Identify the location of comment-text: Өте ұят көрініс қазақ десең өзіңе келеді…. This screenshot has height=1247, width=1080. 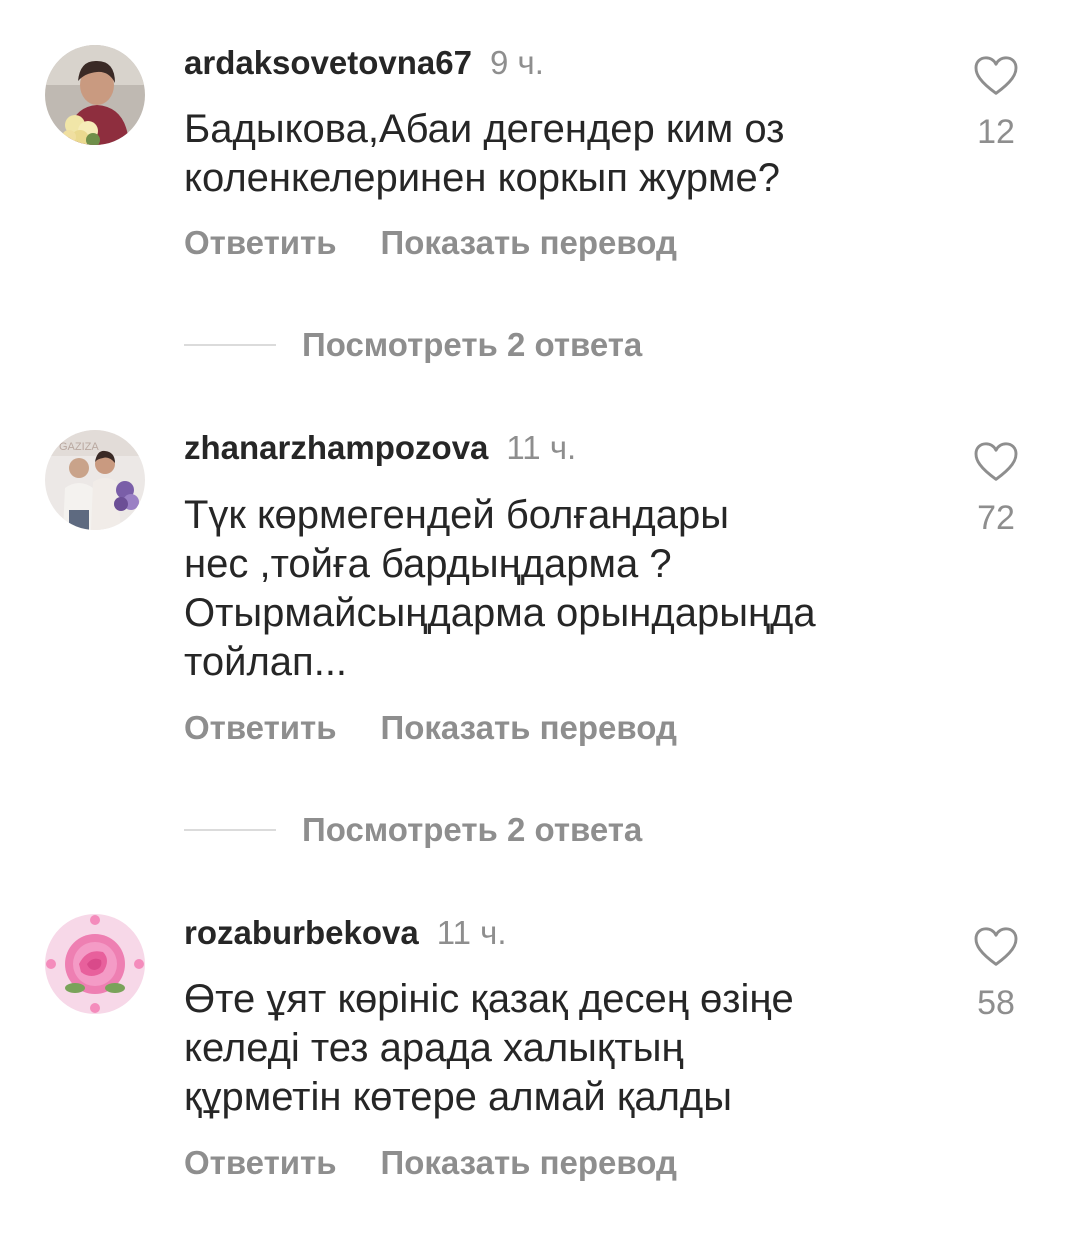
(489, 1048).